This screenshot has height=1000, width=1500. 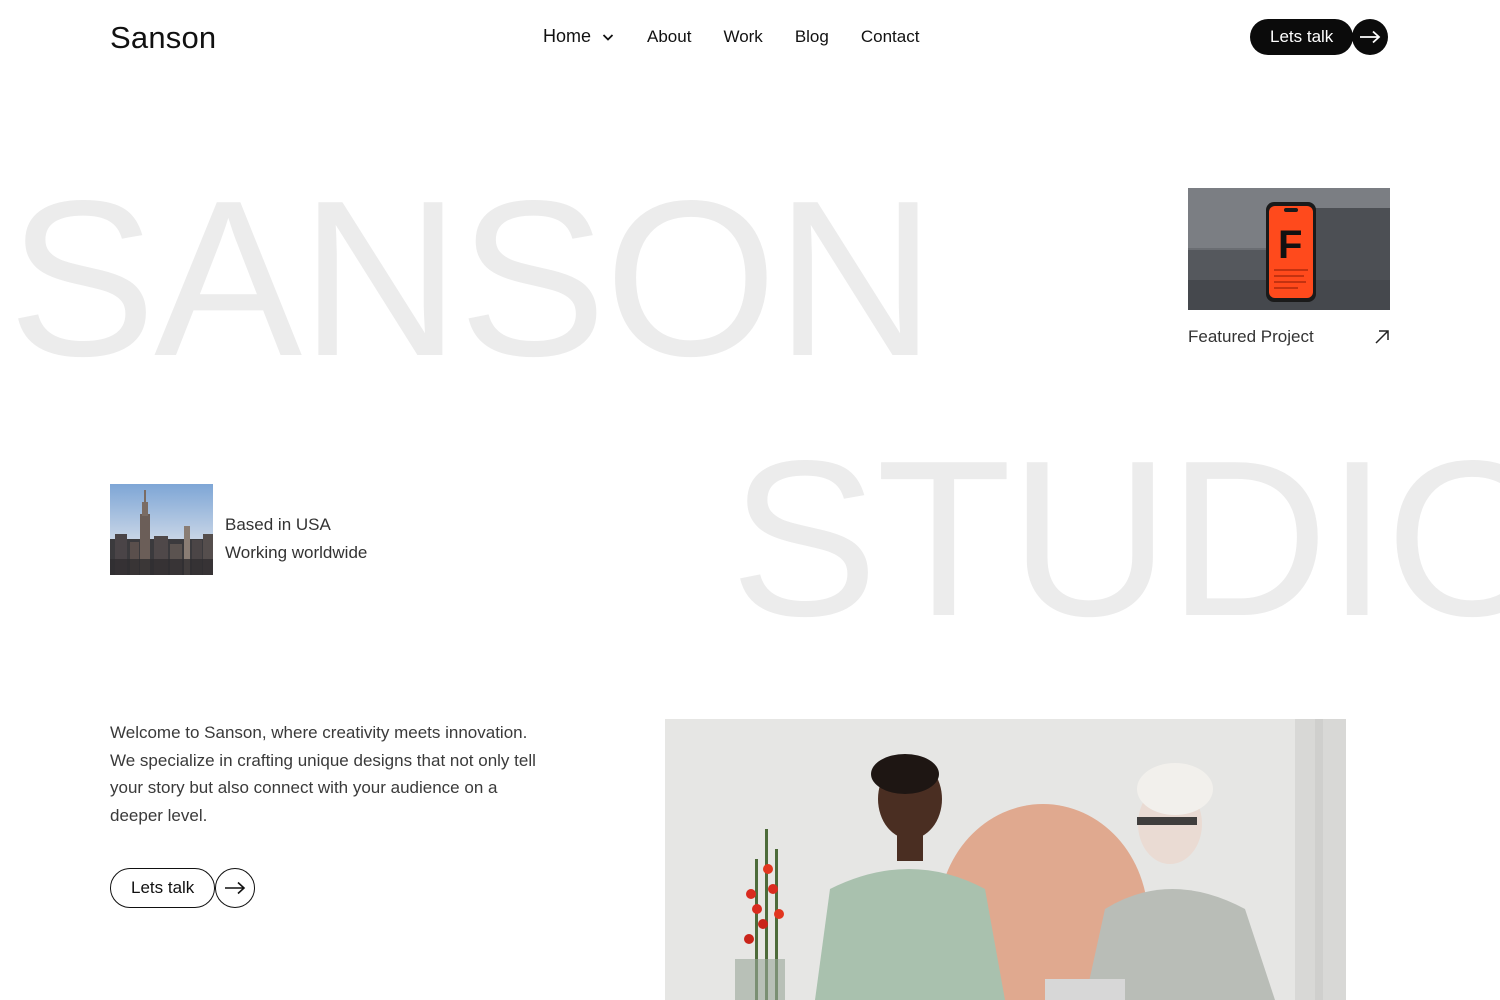 What do you see at coordinates (278, 524) in the screenshot?
I see `based-in-line: Based in USA` at bounding box center [278, 524].